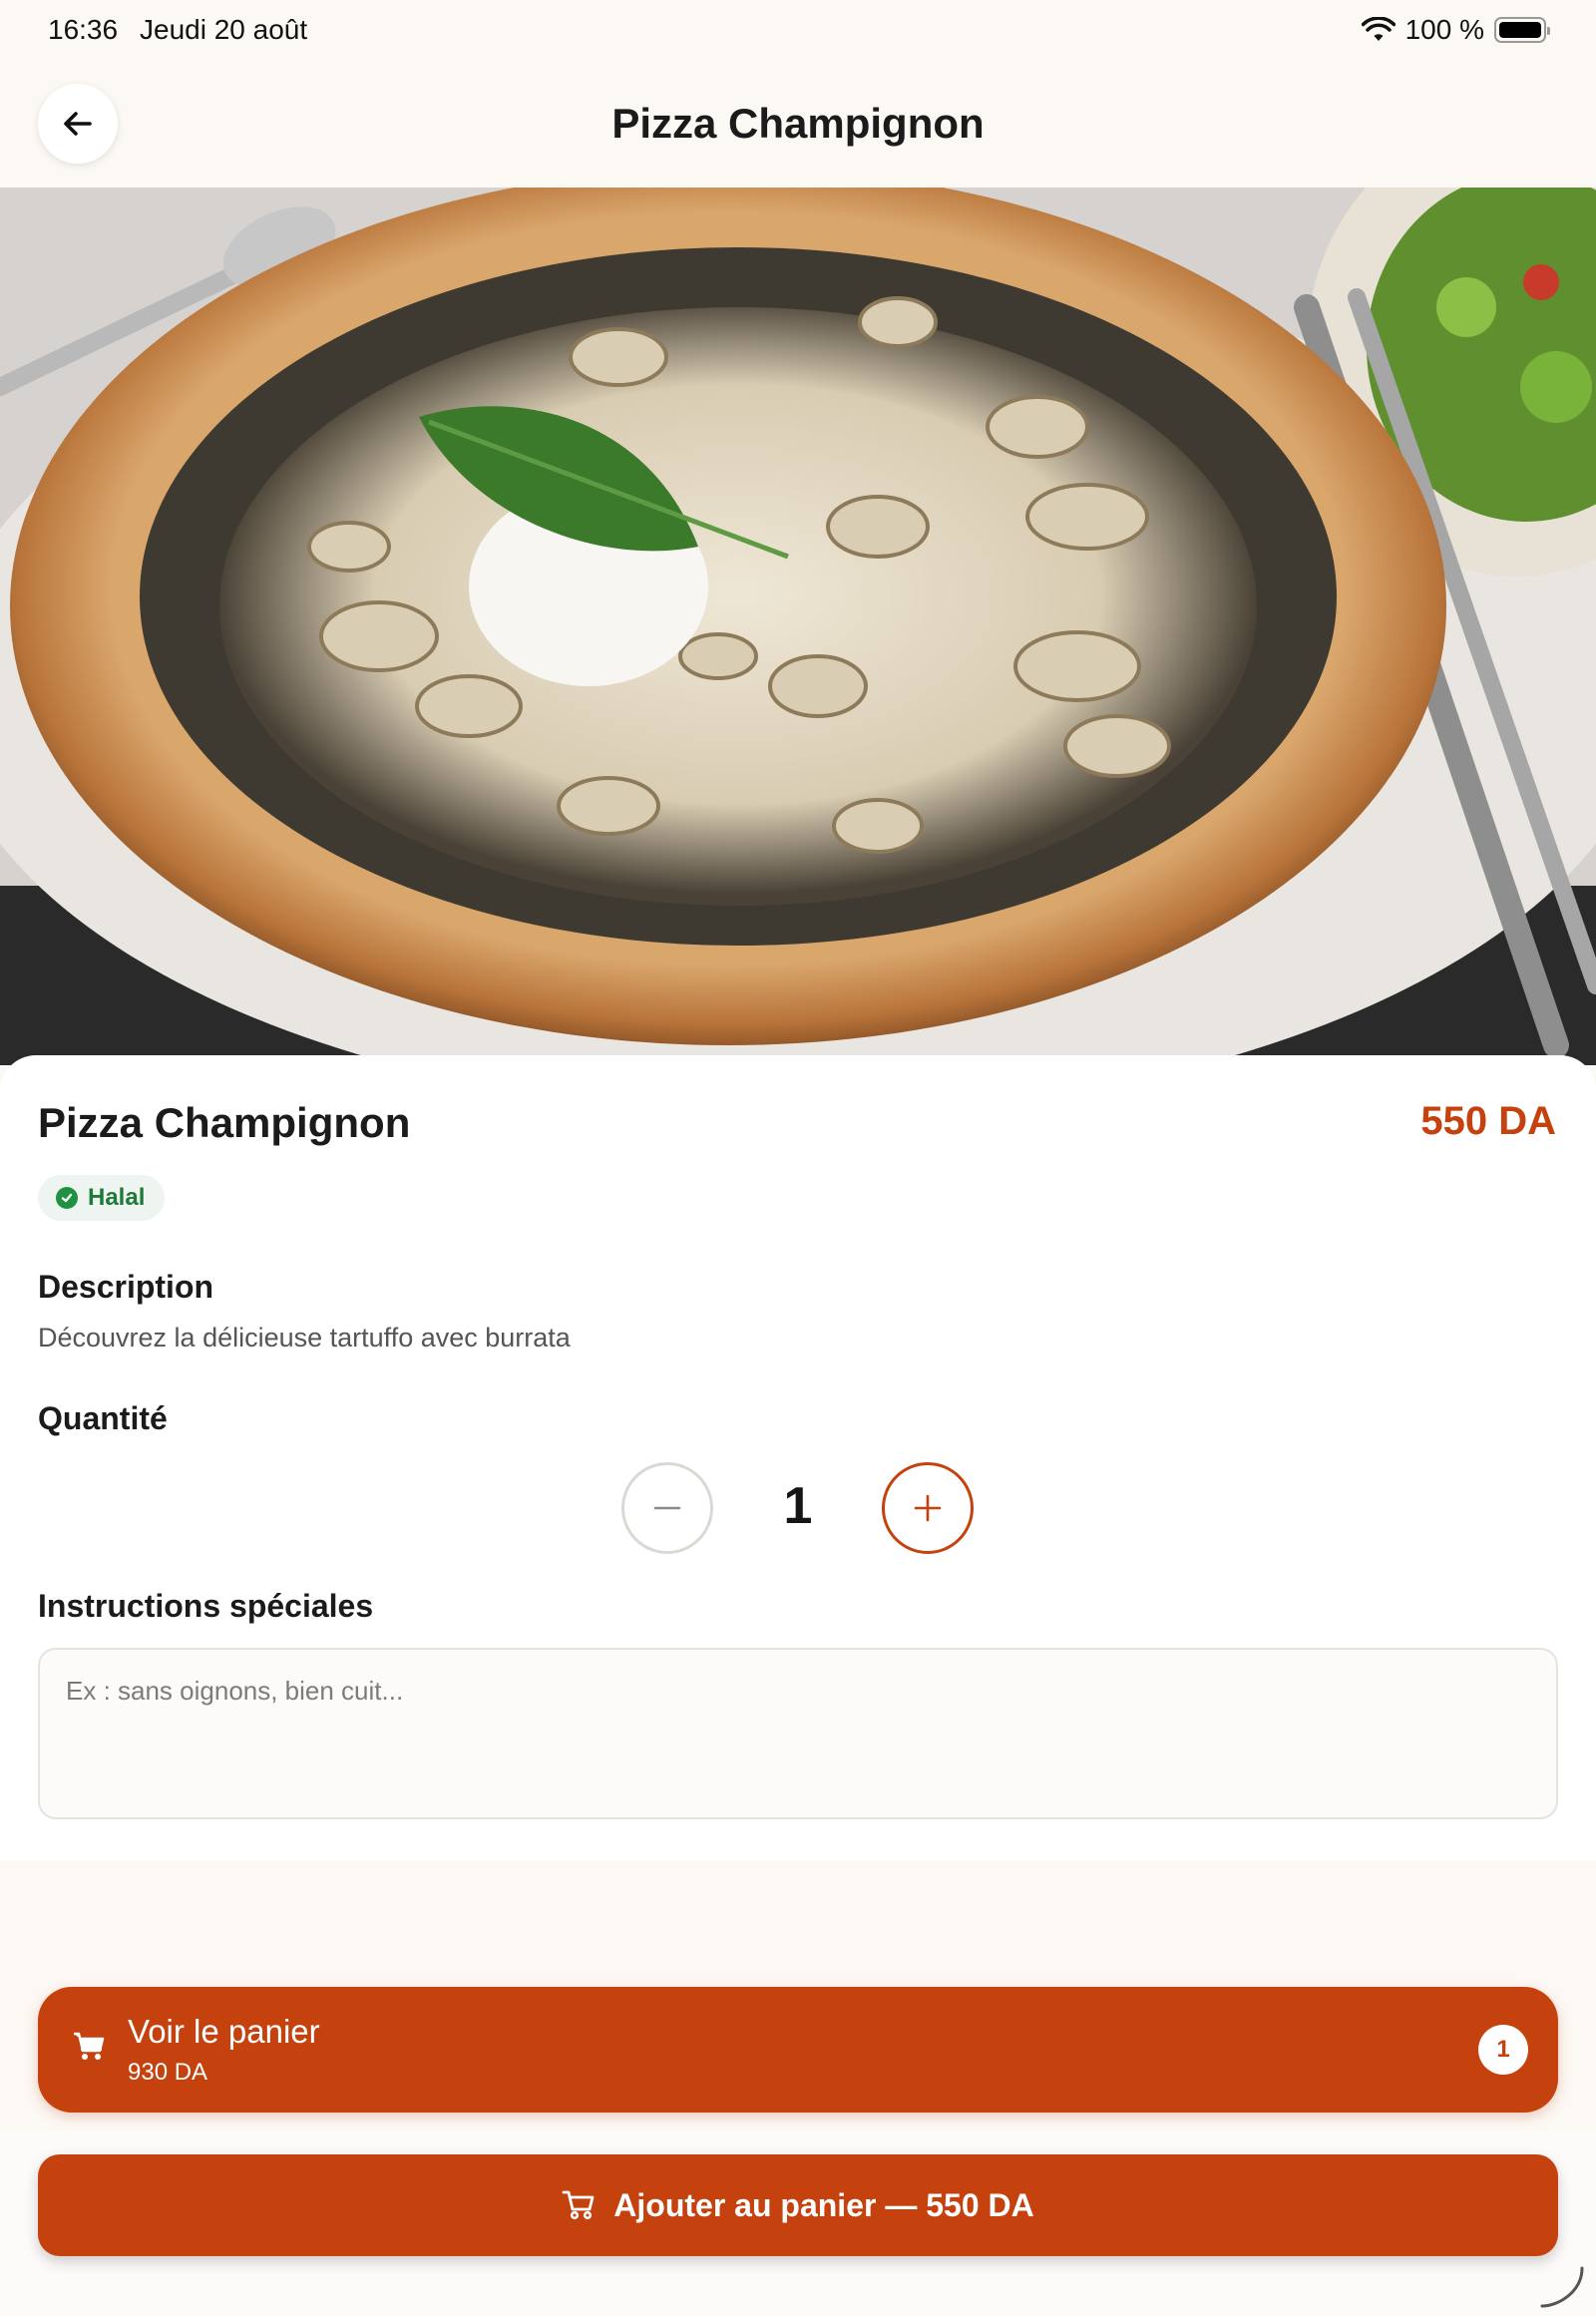  Describe the element at coordinates (1488, 1121) in the screenshot. I see `product-price: 550 DA` at that location.